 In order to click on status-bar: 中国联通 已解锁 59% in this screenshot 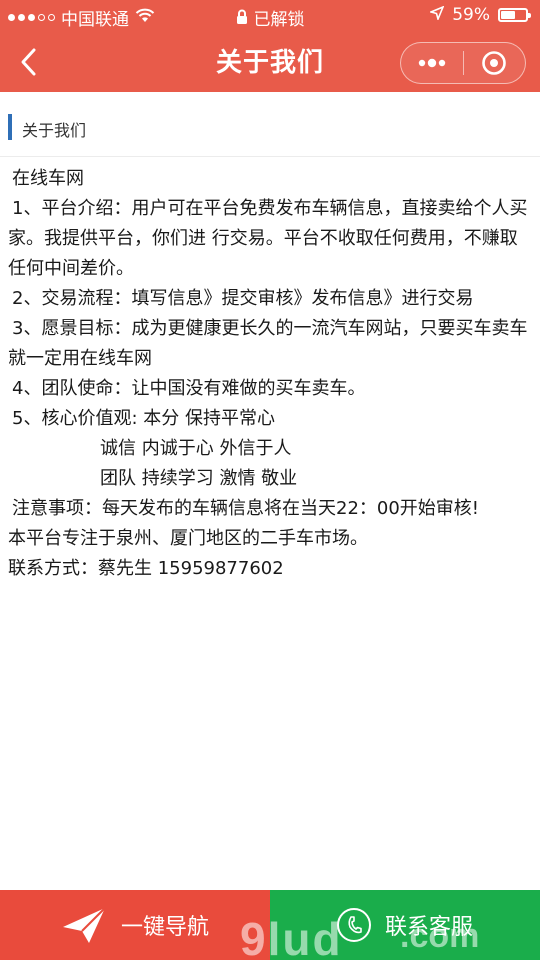, I will do `click(270, 16)`.